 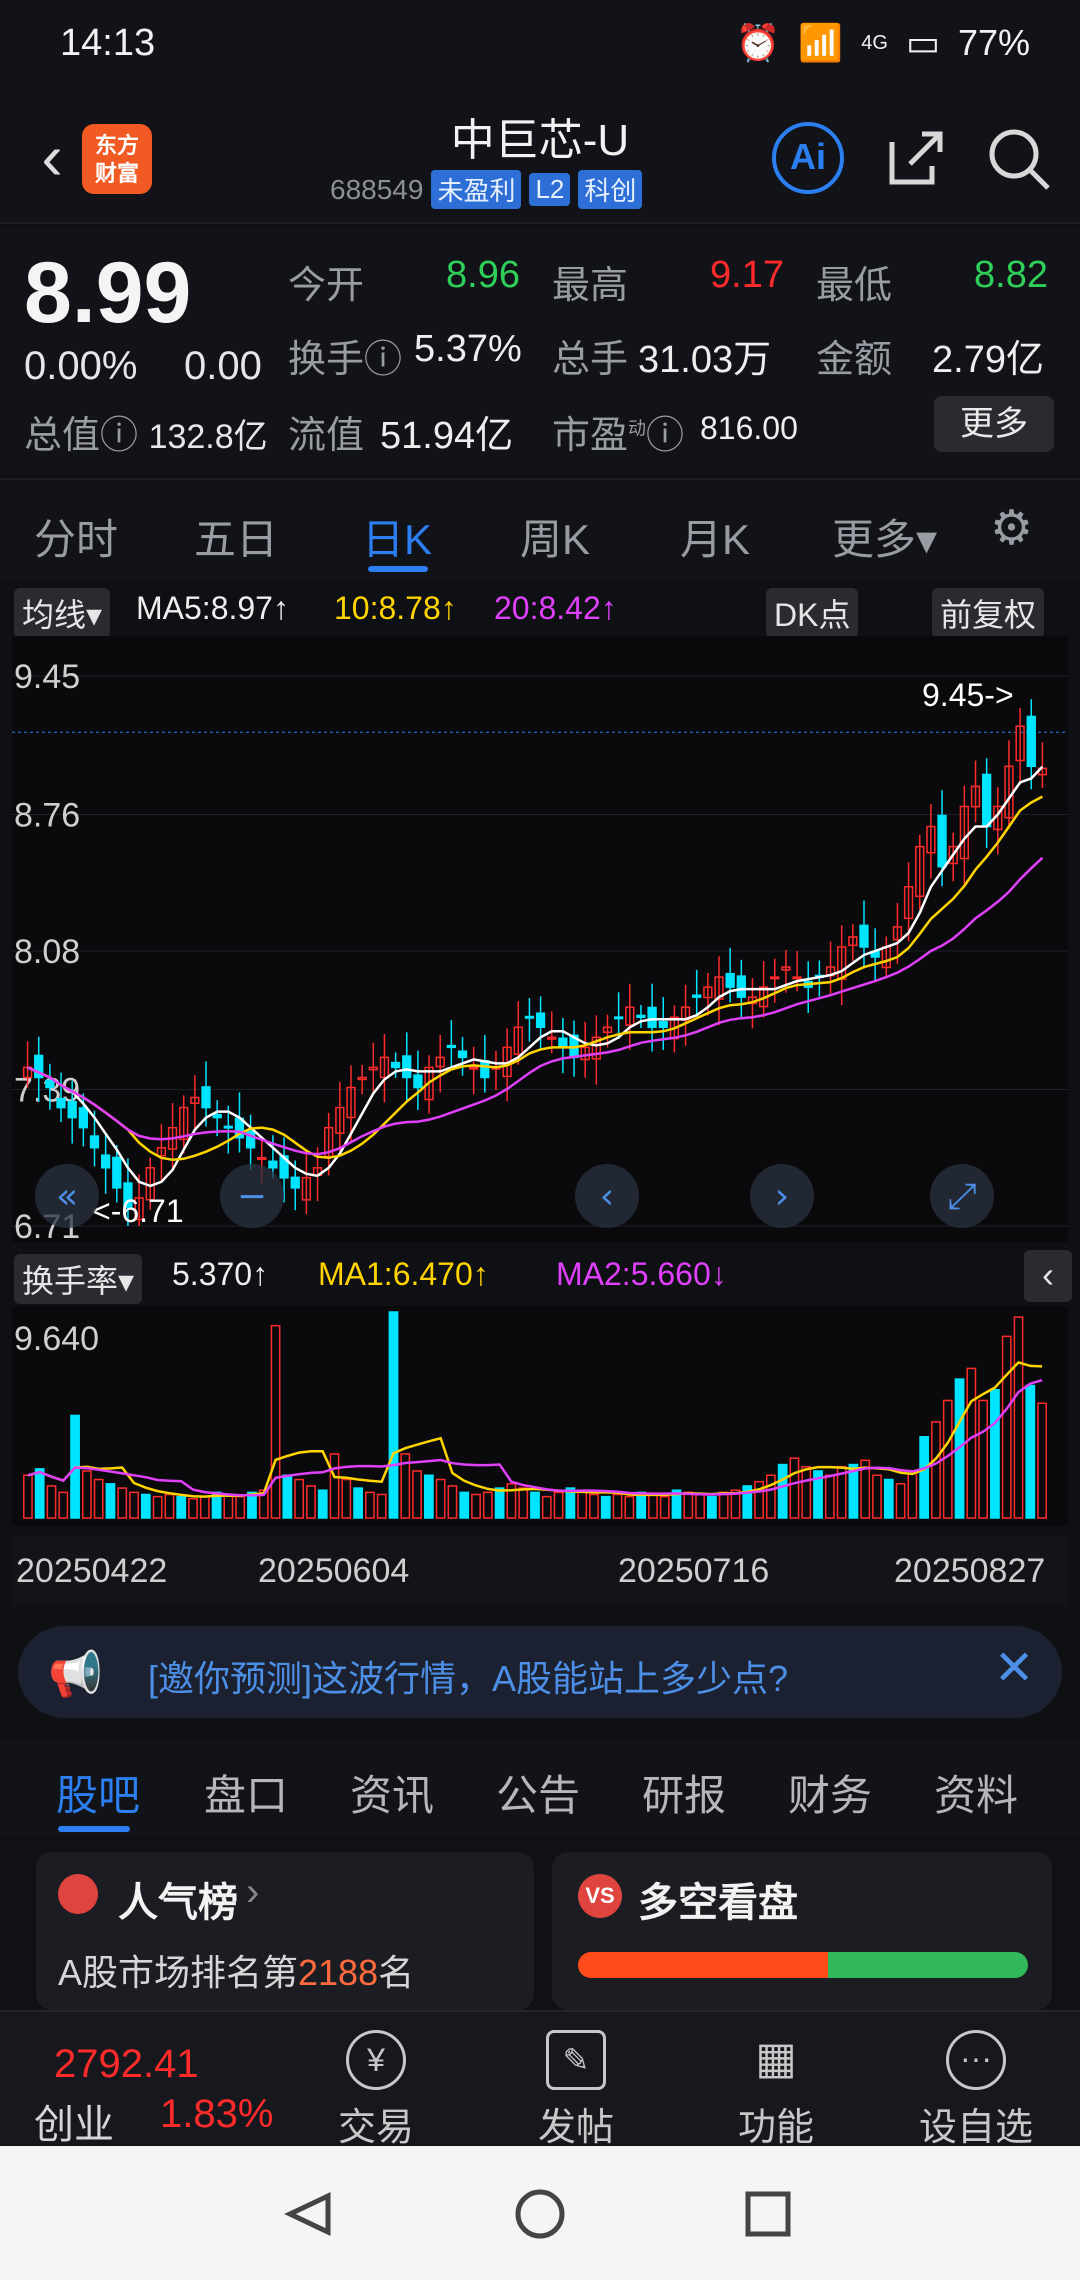 What do you see at coordinates (223, 366) in the screenshot?
I see `change-amount: 0.00` at bounding box center [223, 366].